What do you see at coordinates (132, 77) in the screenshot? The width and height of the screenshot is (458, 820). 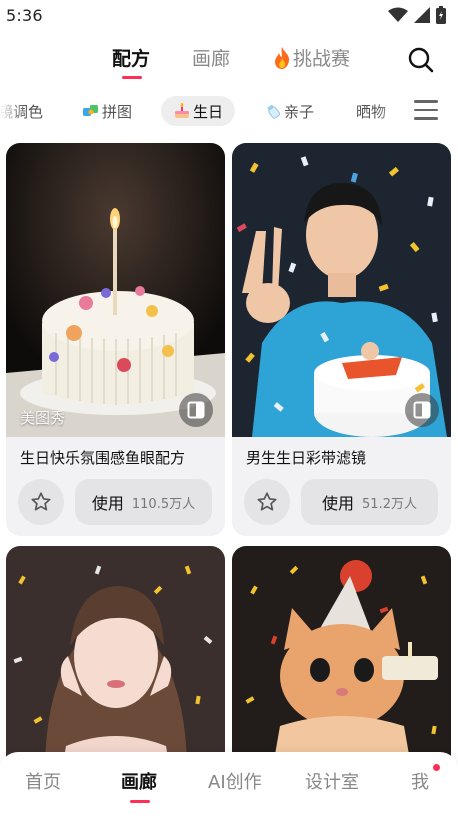 I see `tab-active-indicator` at bounding box center [132, 77].